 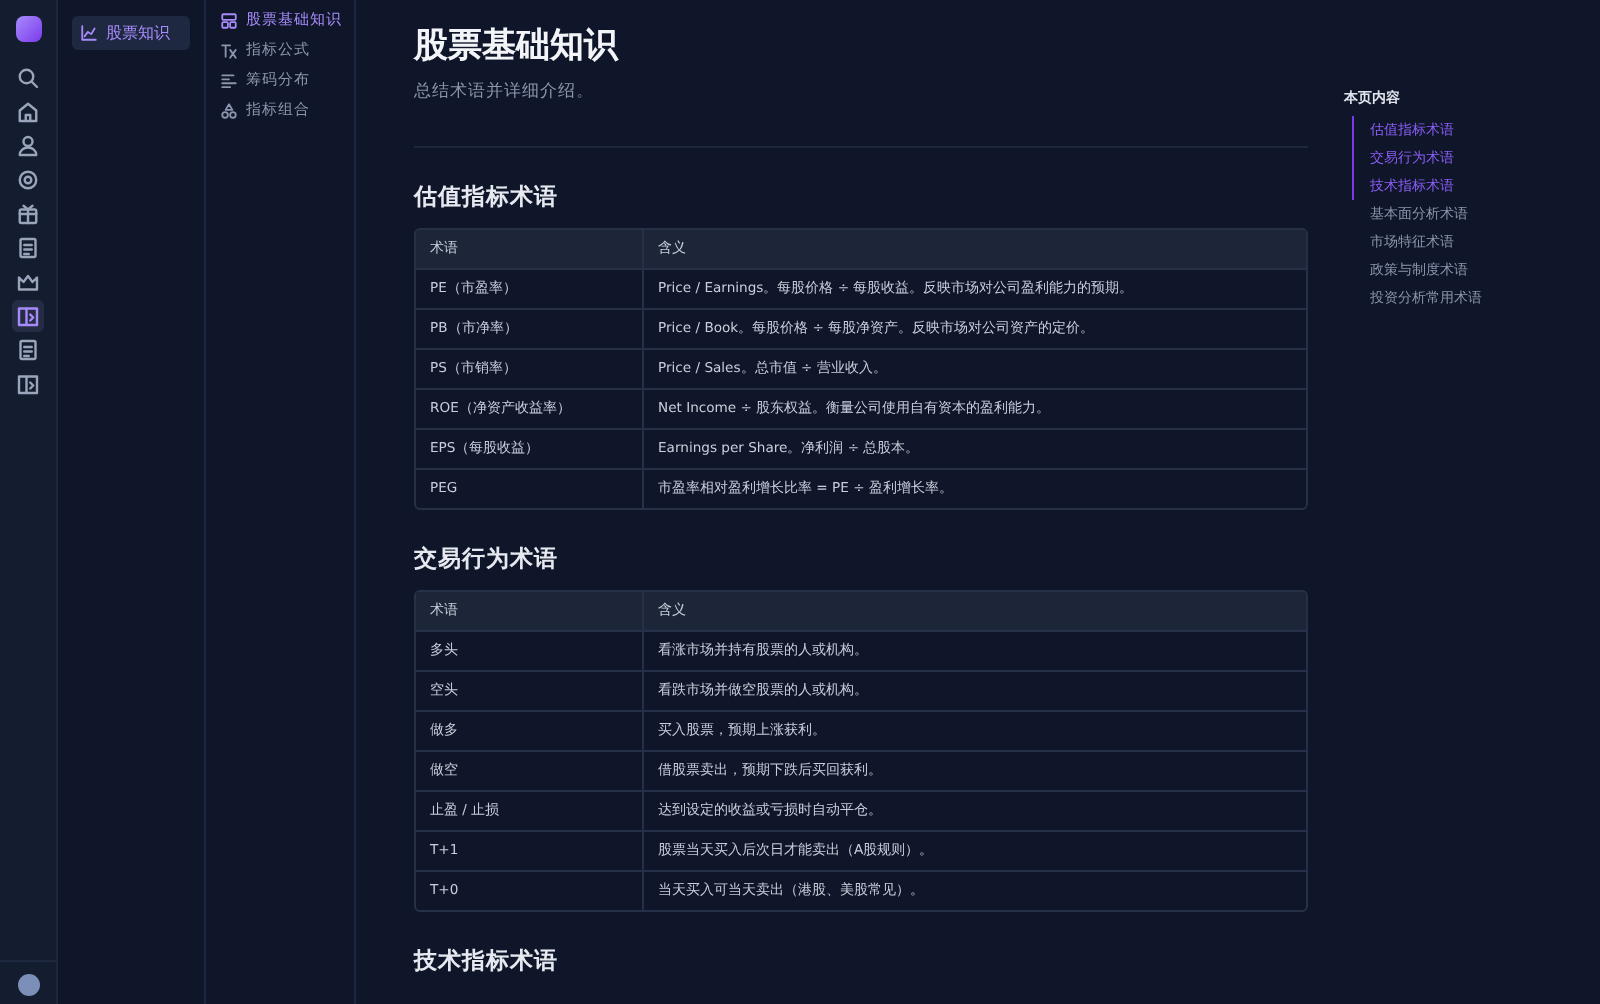 What do you see at coordinates (229, 80) in the screenshot?
I see `bars-icon` at bounding box center [229, 80].